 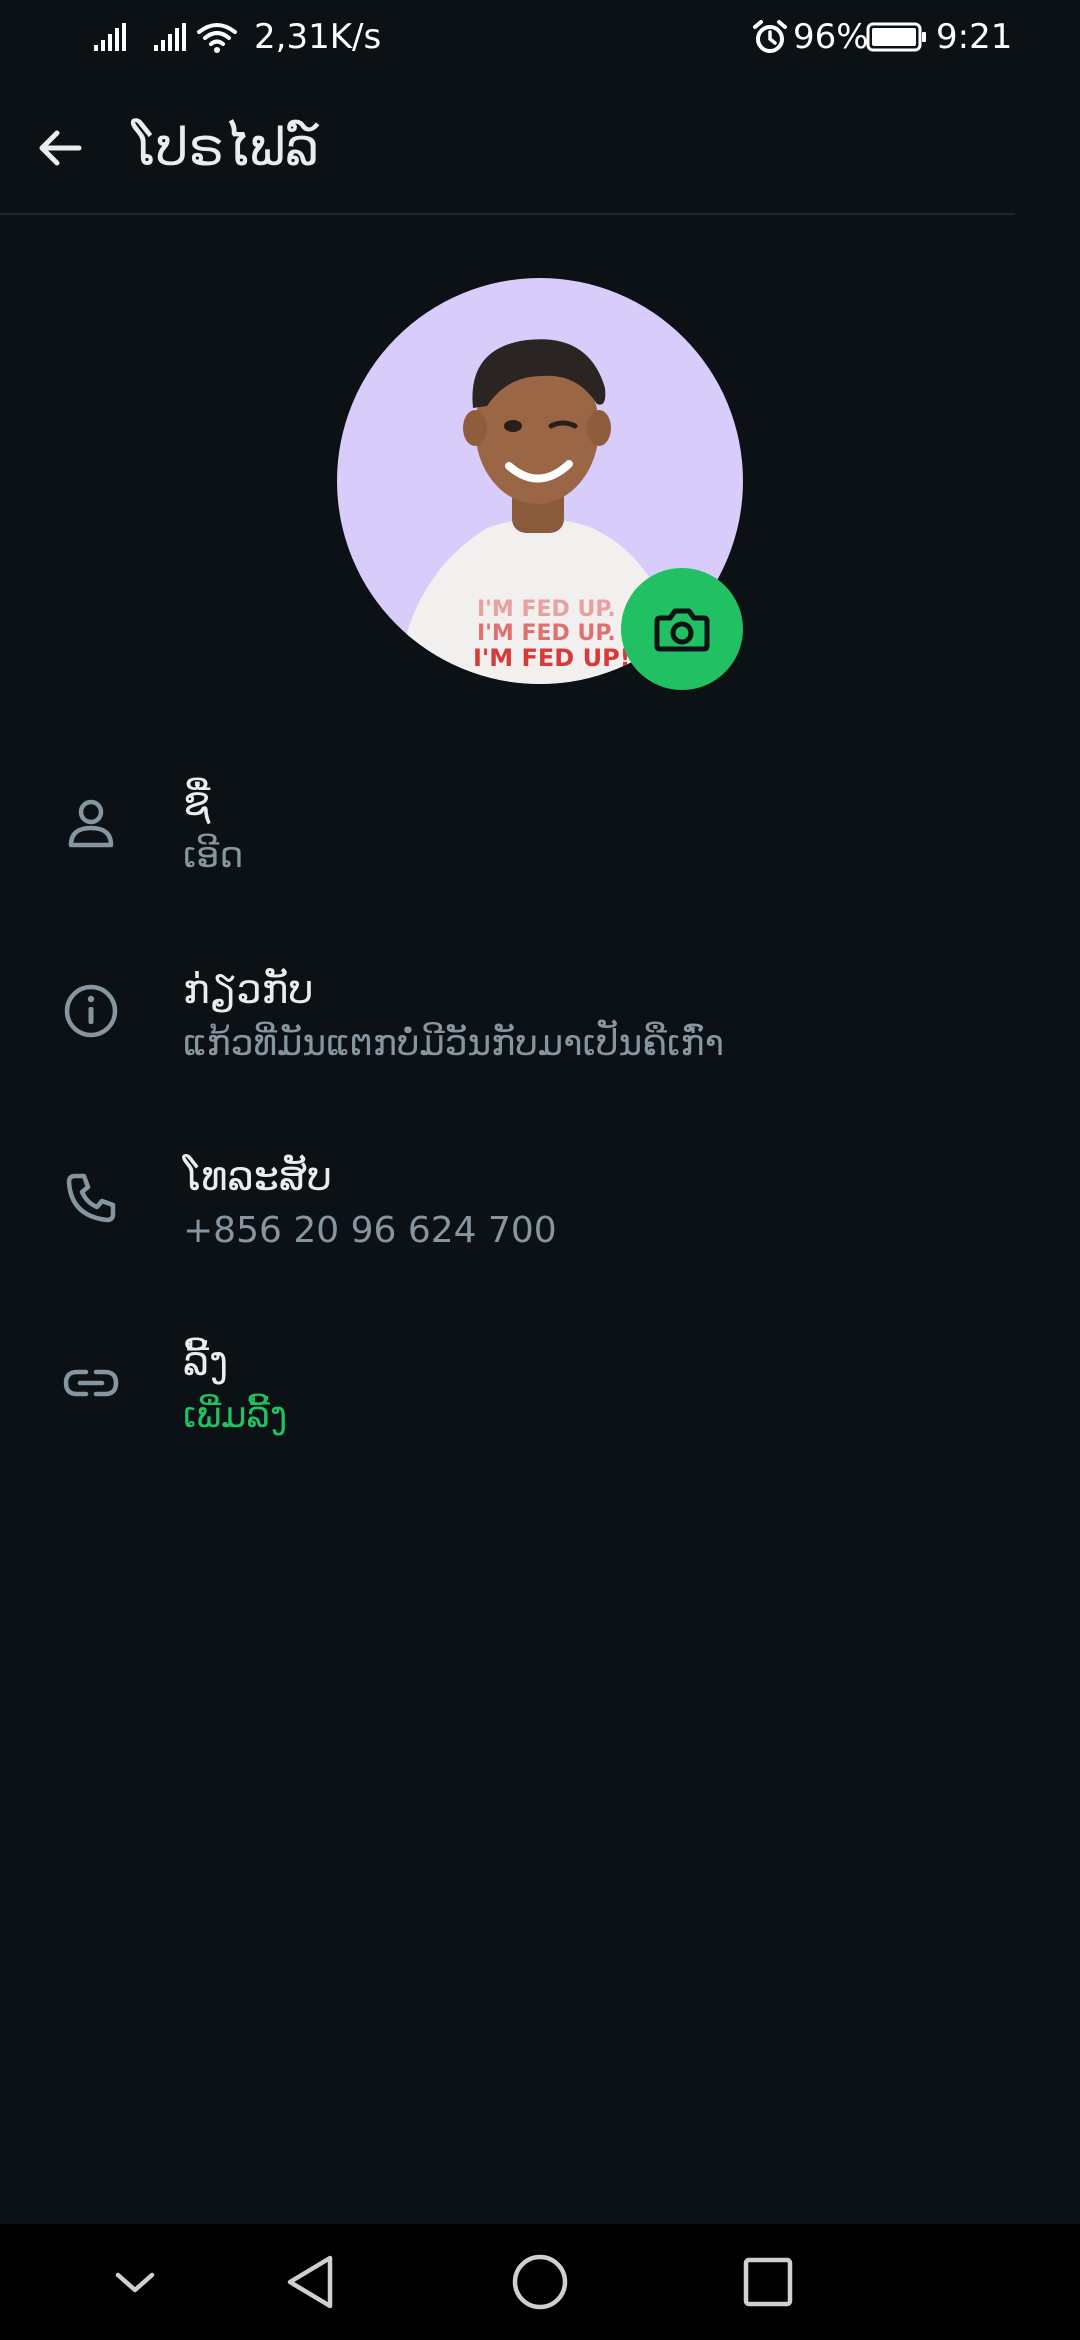 I want to click on nav-home-button, so click(x=540, y=2282).